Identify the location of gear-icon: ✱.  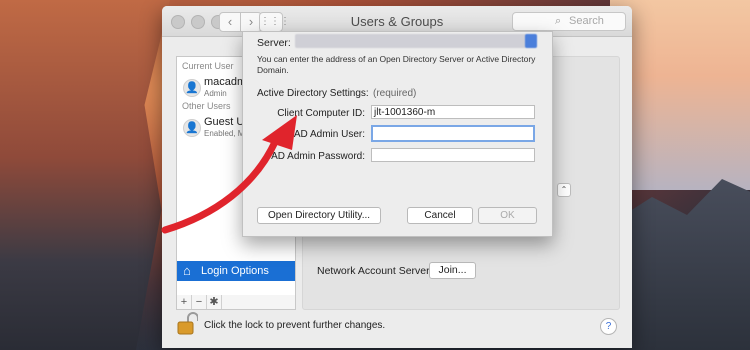
(214, 302).